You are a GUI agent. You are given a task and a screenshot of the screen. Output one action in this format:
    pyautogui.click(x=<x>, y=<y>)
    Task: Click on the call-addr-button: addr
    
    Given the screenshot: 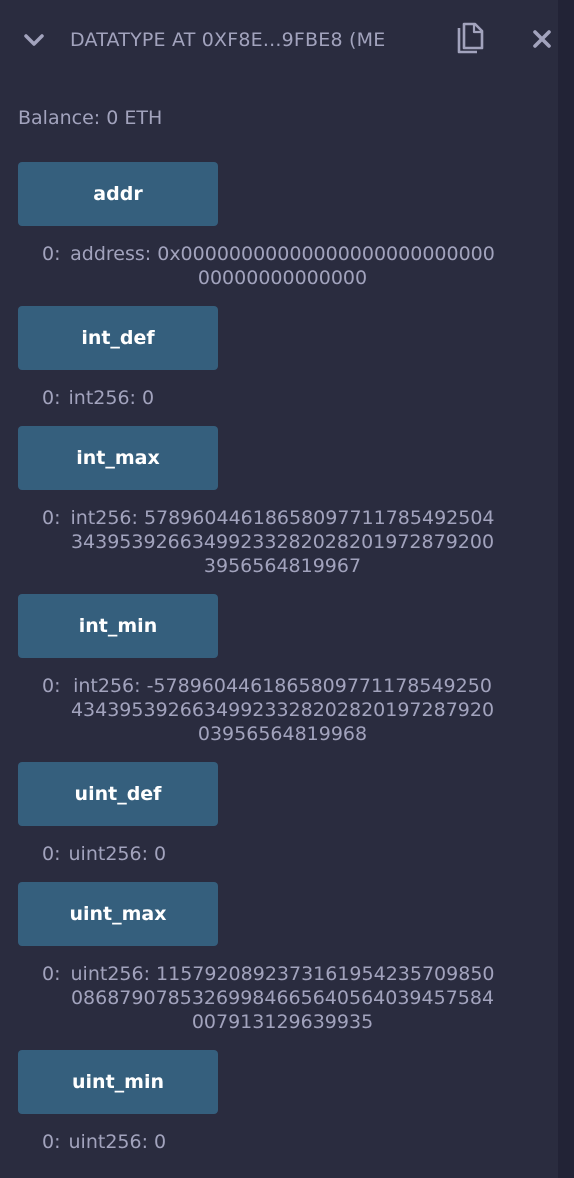 What is the action you would take?
    pyautogui.click(x=118, y=194)
    